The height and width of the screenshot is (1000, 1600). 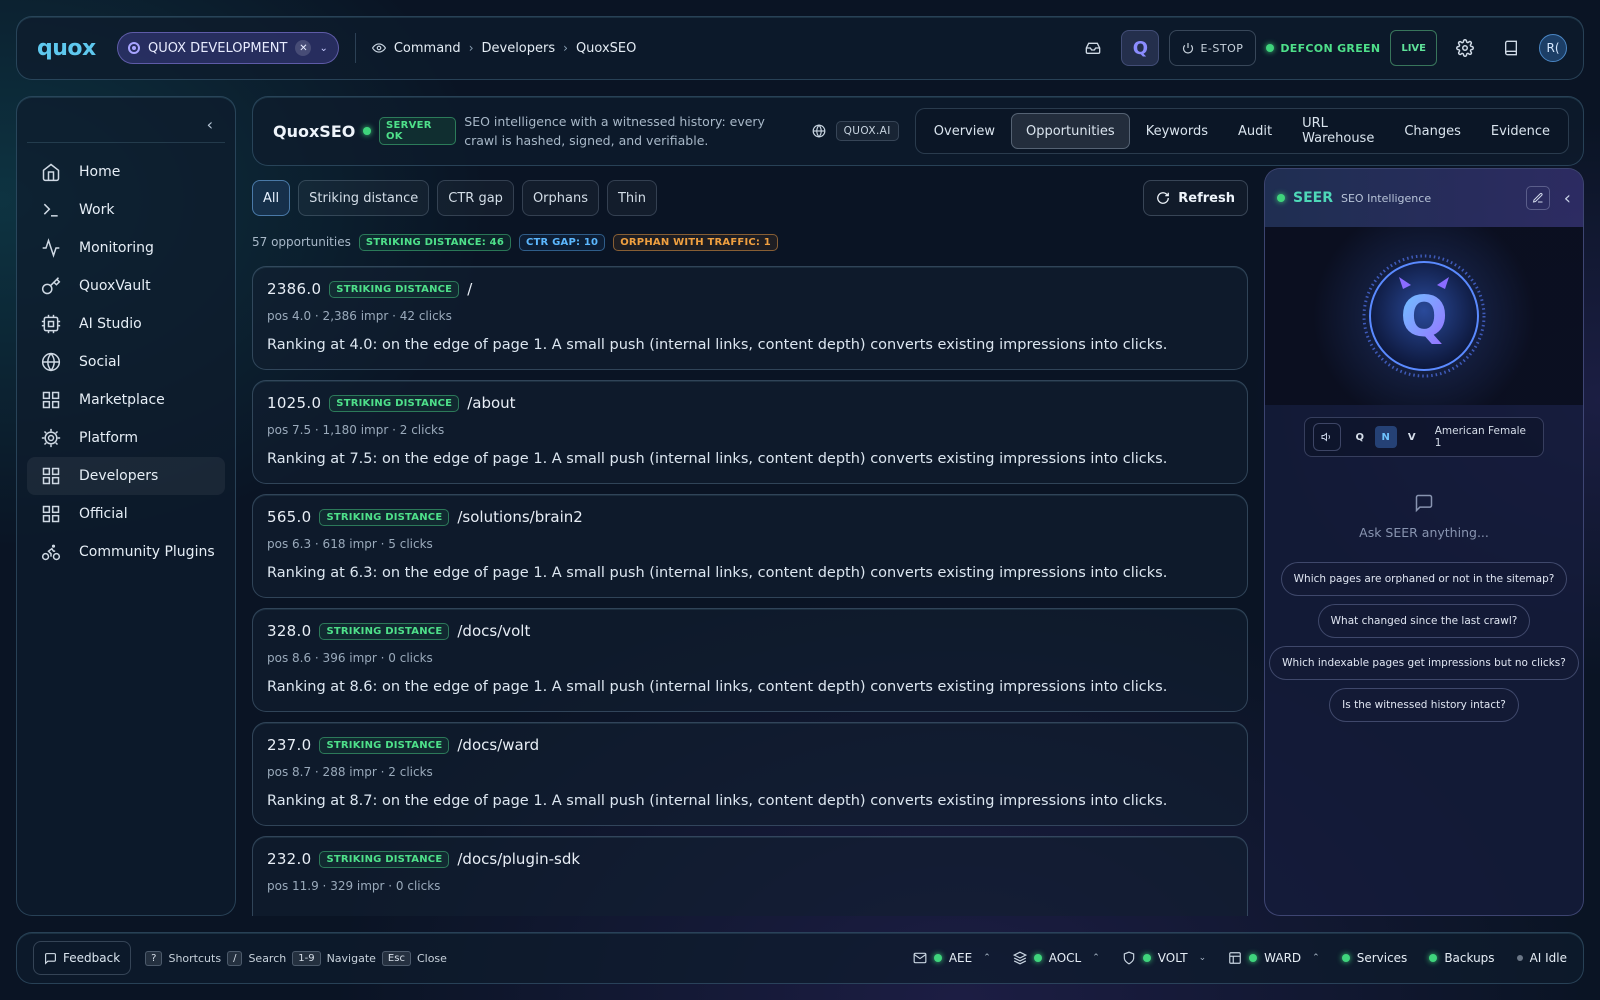 What do you see at coordinates (126, 210) in the screenshot?
I see `sidebar-item-work: Work` at bounding box center [126, 210].